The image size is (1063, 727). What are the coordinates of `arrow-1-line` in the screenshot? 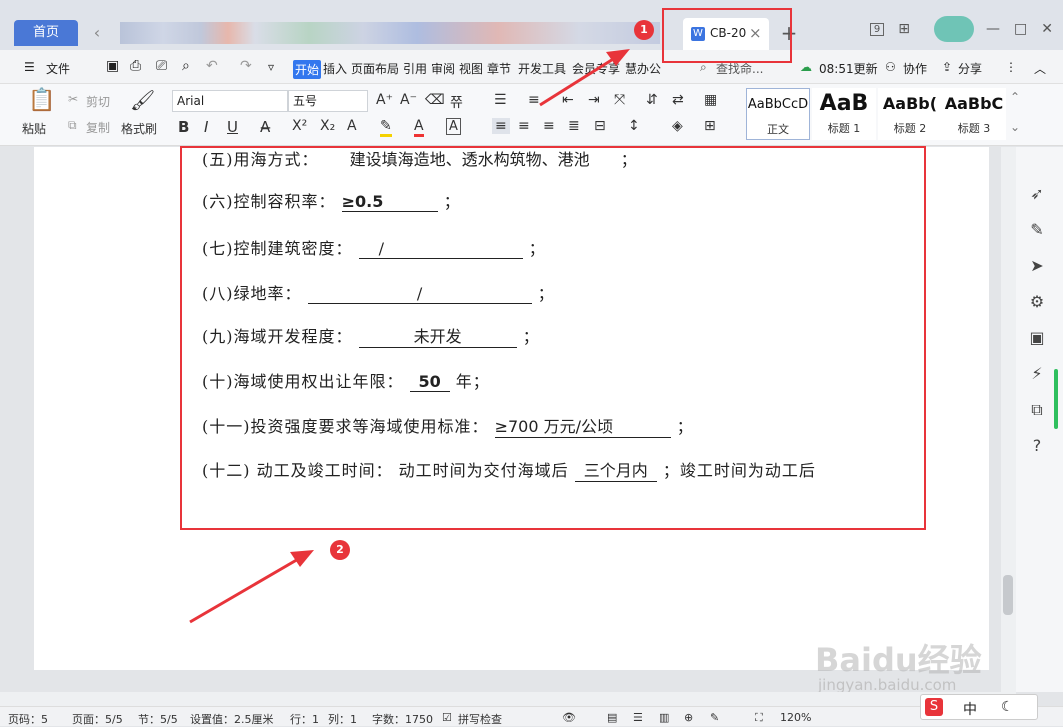 It's located at (579, 80).